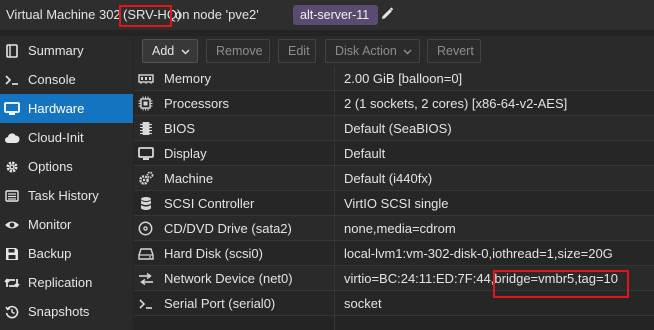 Image resolution: width=654 pixels, height=330 pixels. I want to click on sidebar-item-label: Cloud-Init, so click(56, 137).